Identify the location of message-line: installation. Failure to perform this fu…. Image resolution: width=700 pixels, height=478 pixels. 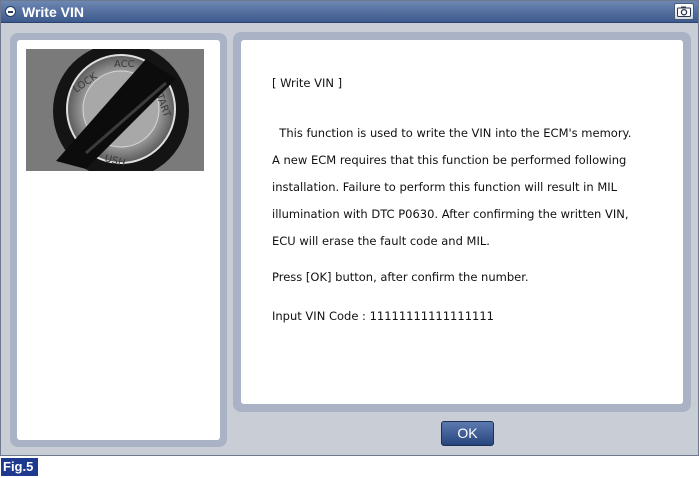
(445, 187).